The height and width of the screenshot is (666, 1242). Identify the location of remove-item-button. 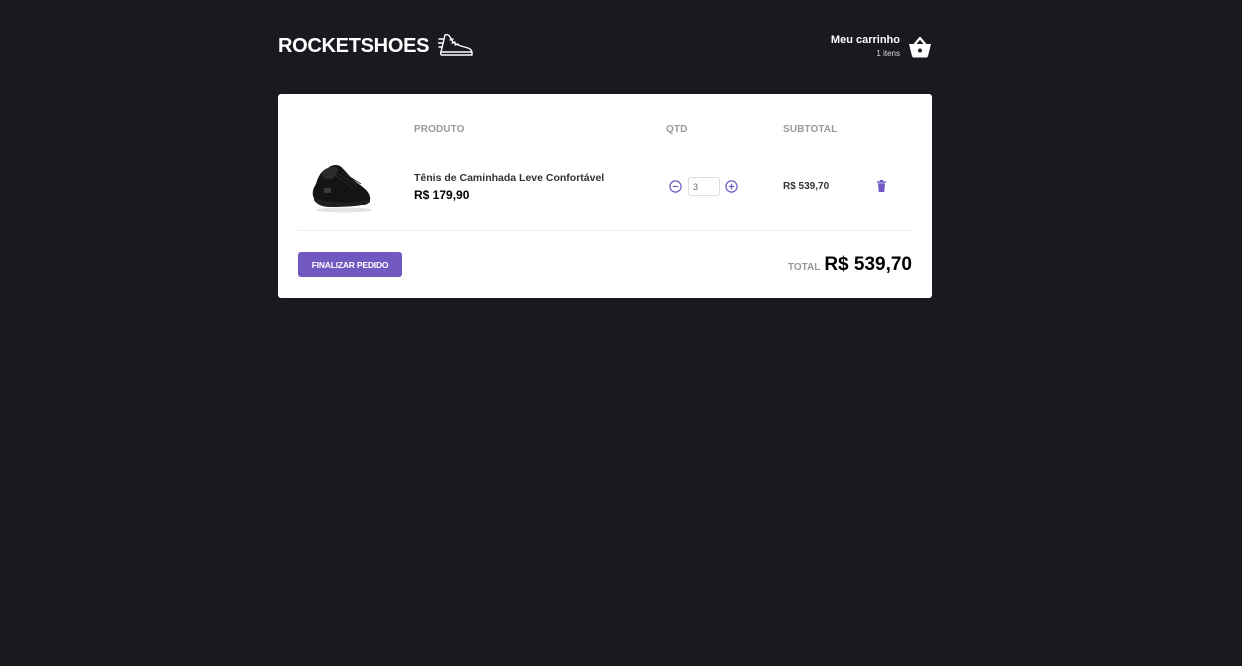
(881, 186).